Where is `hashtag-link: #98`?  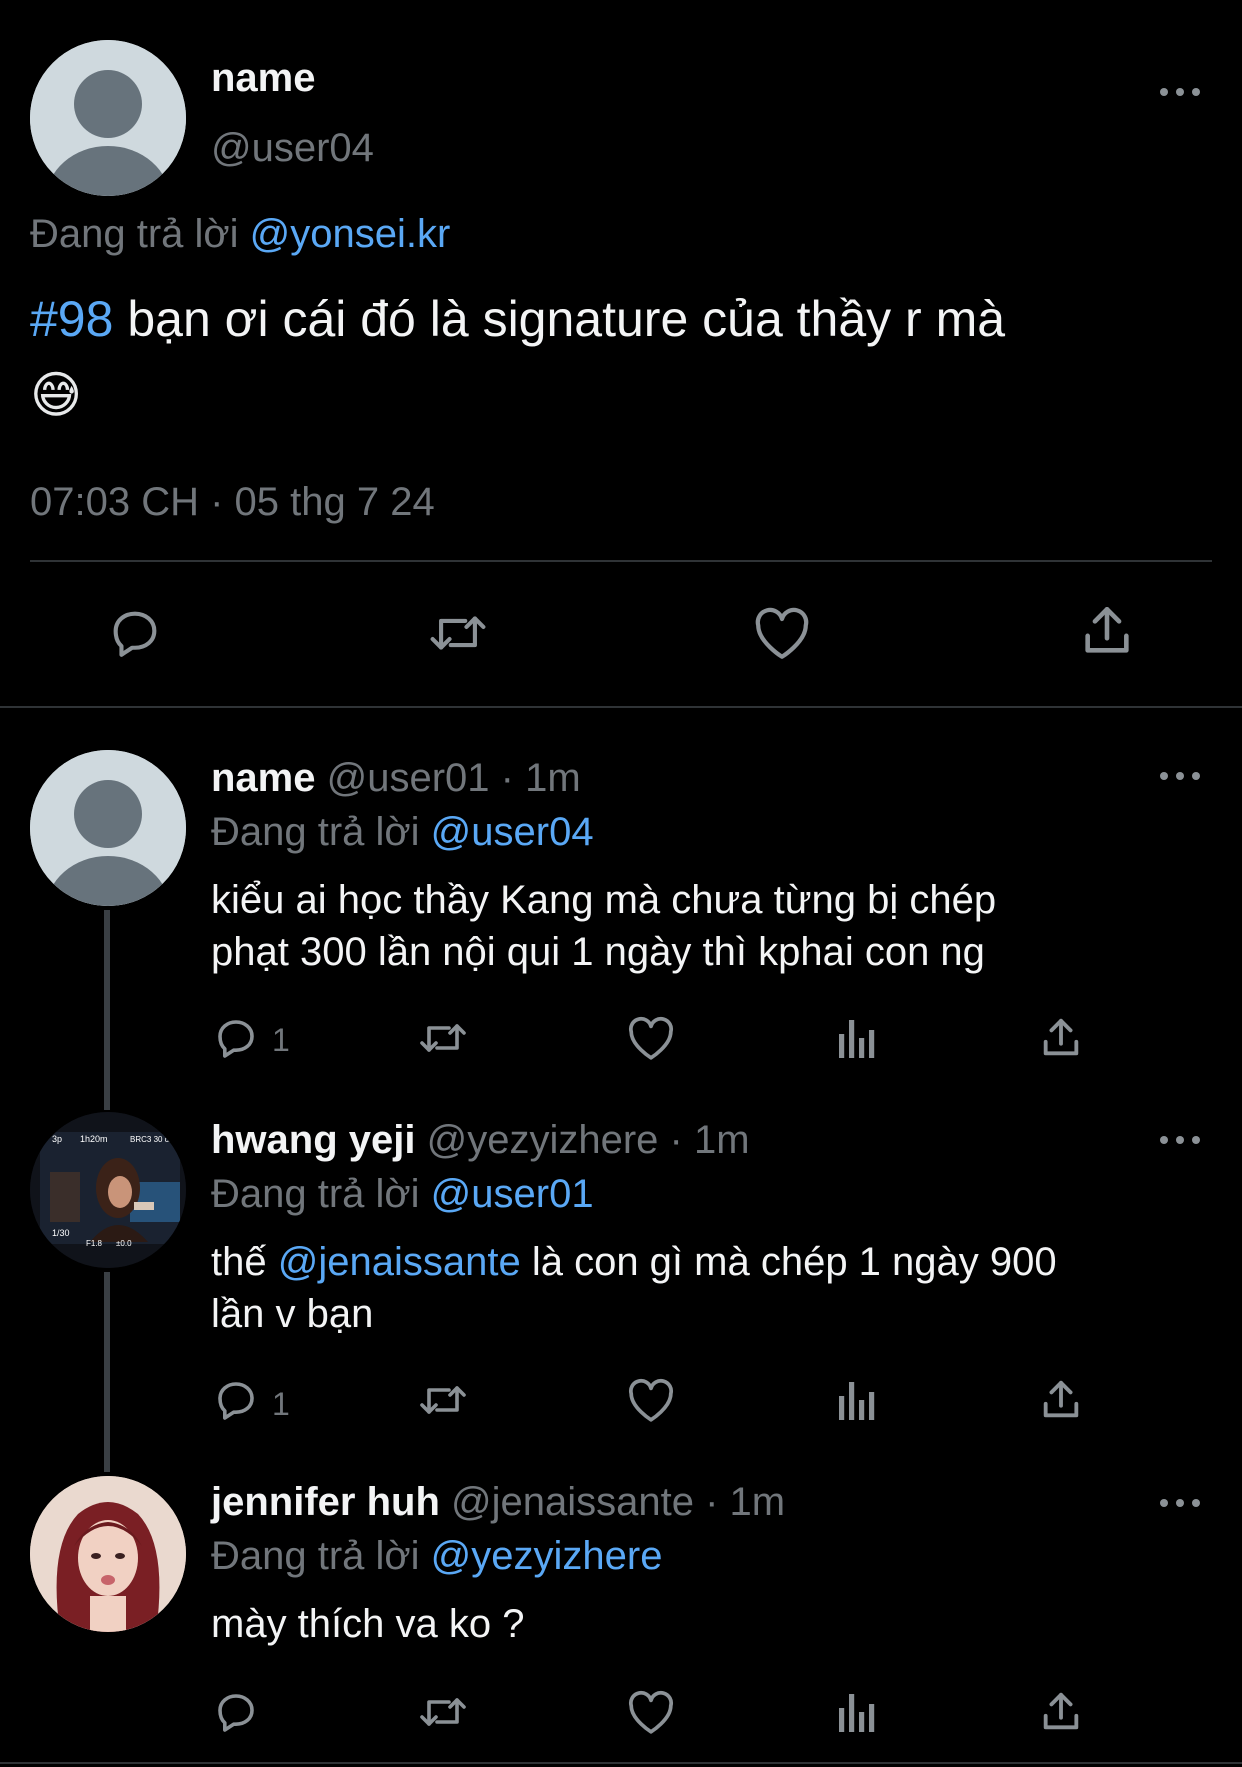 hashtag-link: #98 is located at coordinates (71, 319).